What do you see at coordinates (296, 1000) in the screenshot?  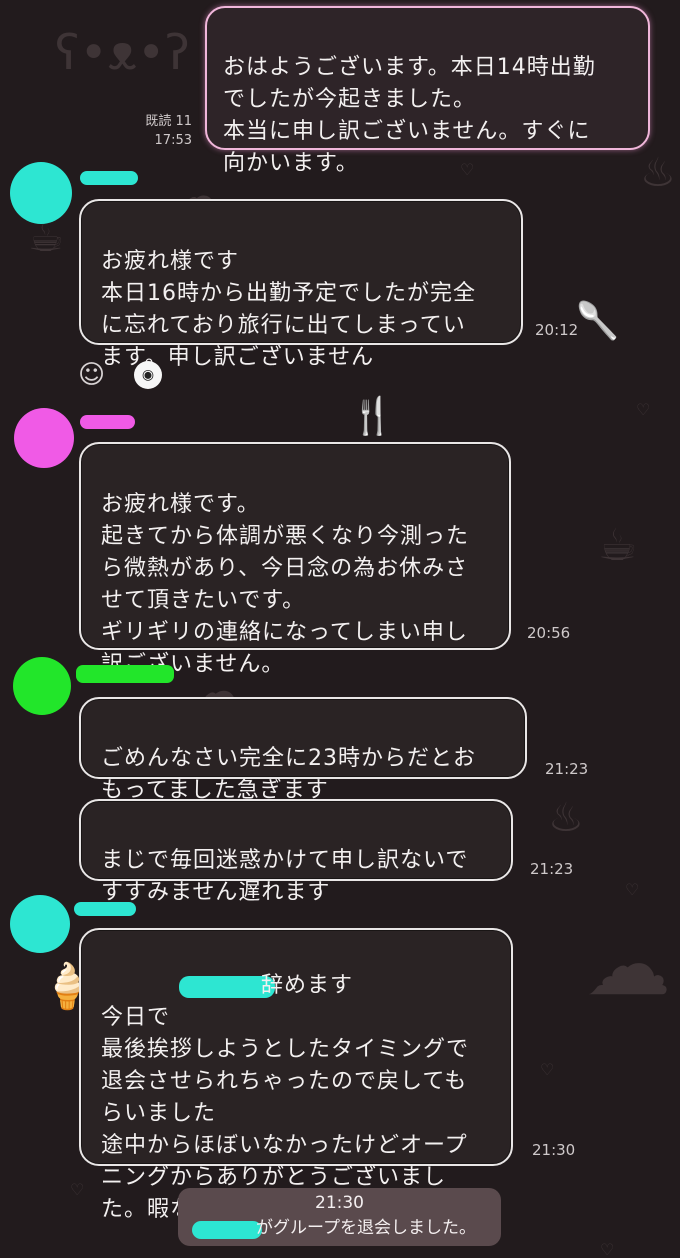 I see `message-first-line: 今日で 辞めます` at bounding box center [296, 1000].